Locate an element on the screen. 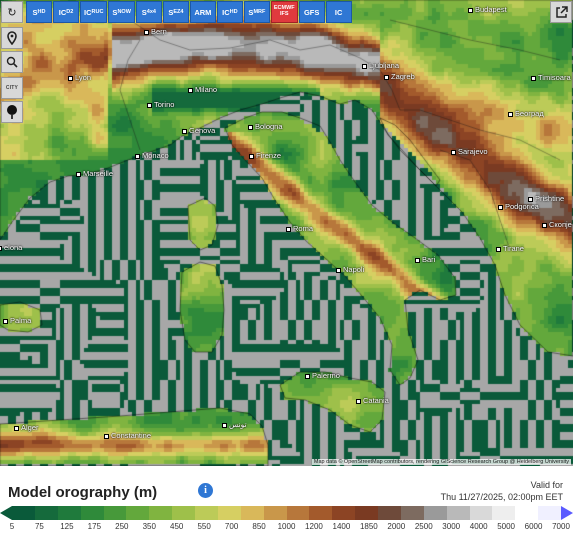 The width and height of the screenshot is (573, 538). city-toggle-button: CITY is located at coordinates (12, 88).